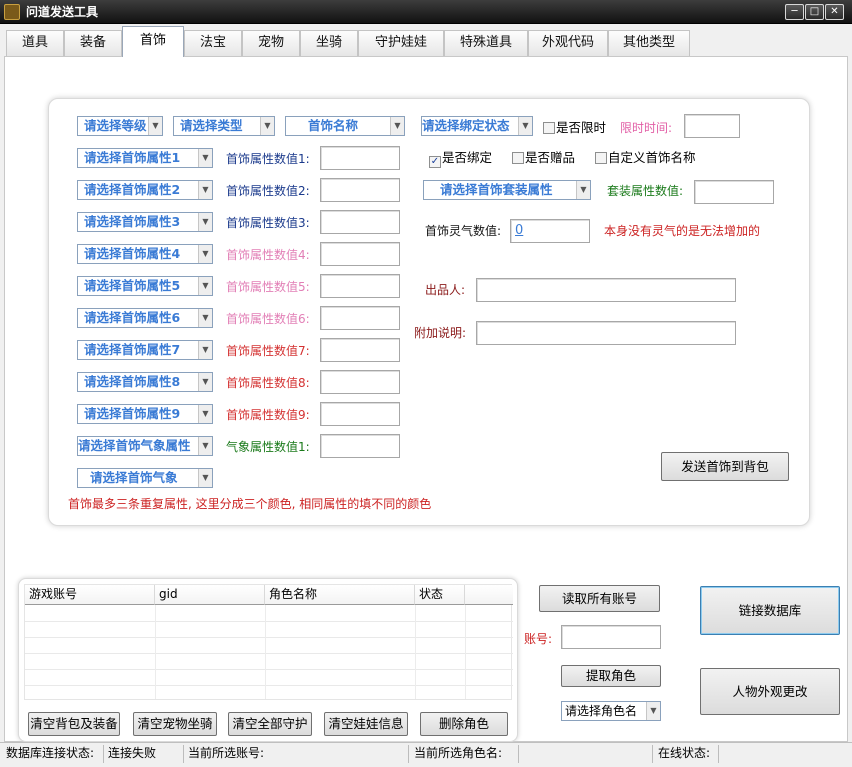 The height and width of the screenshot is (767, 852). I want to click on attribute-color-note: 首饰最多三条重复属性, 这里分成三个颜色, 相同属性的填不同的颜色, so click(250, 504).